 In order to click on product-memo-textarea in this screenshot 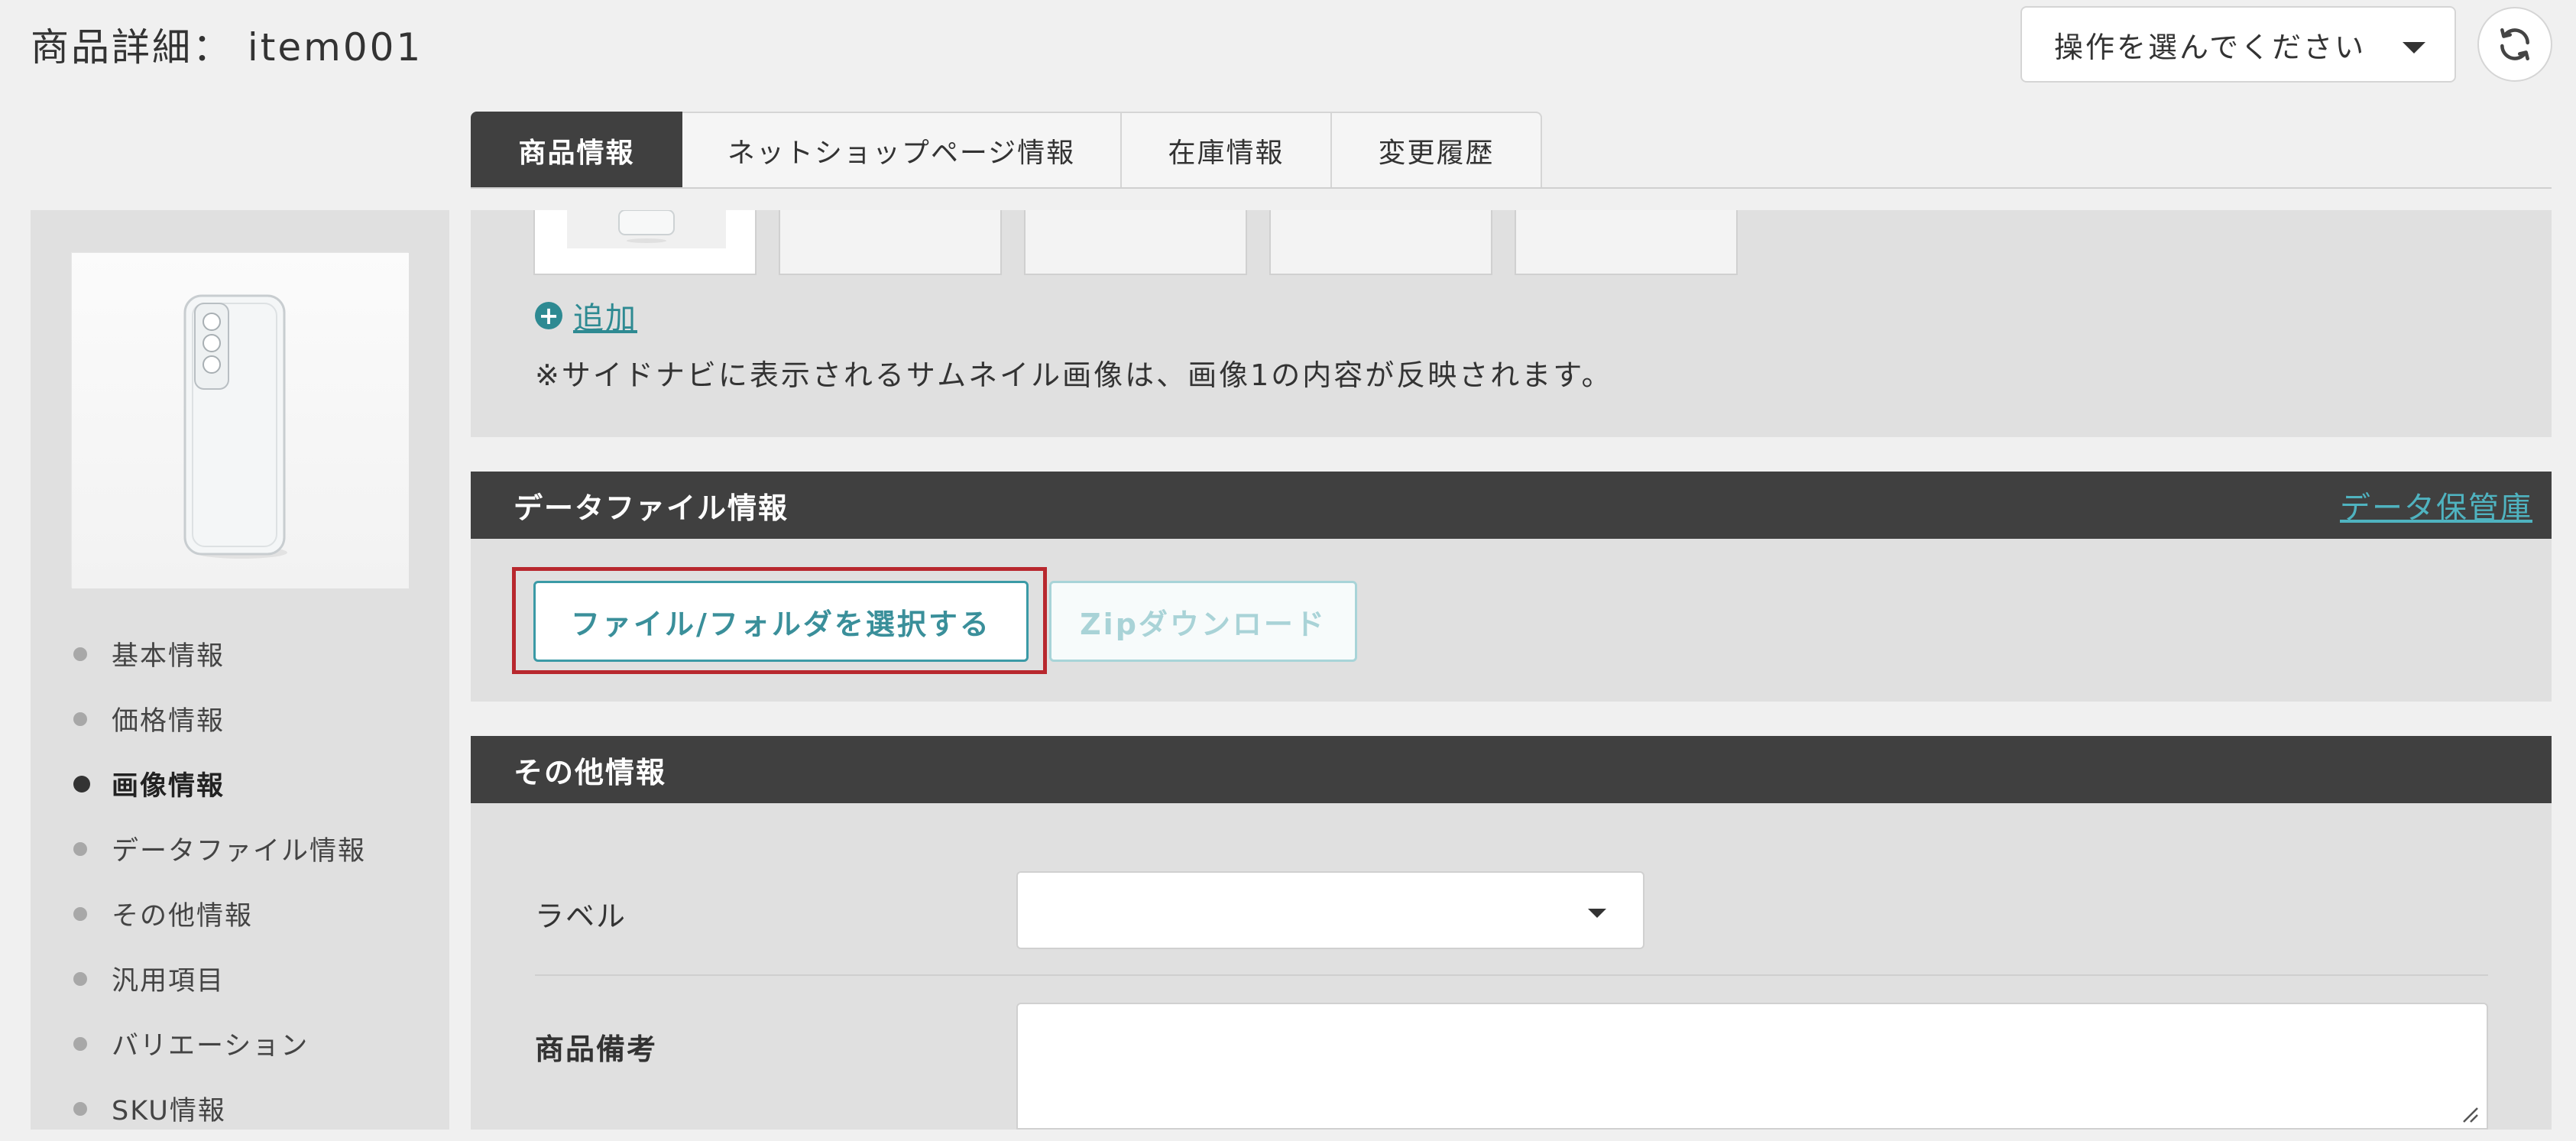, I will do `click(1752, 1066)`.